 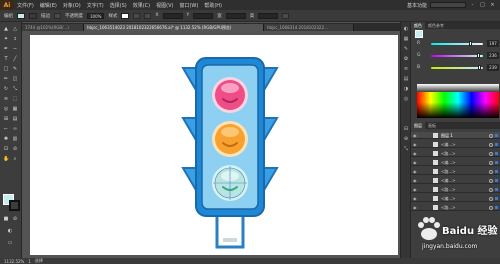 I want to click on transparency-panel-icon: ◑, so click(x=406, y=89).